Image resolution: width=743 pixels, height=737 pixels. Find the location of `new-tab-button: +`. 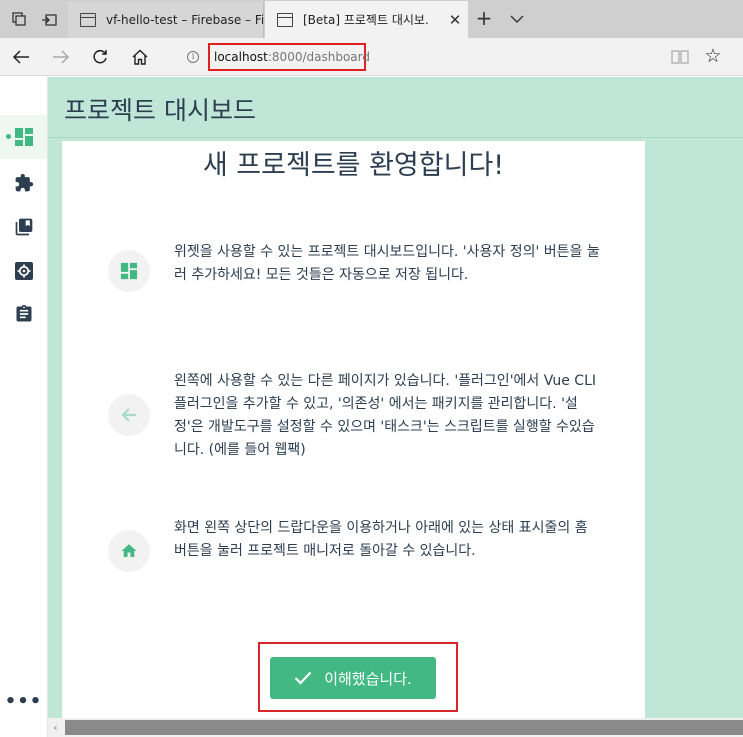

new-tab-button: + is located at coordinates (484, 19).